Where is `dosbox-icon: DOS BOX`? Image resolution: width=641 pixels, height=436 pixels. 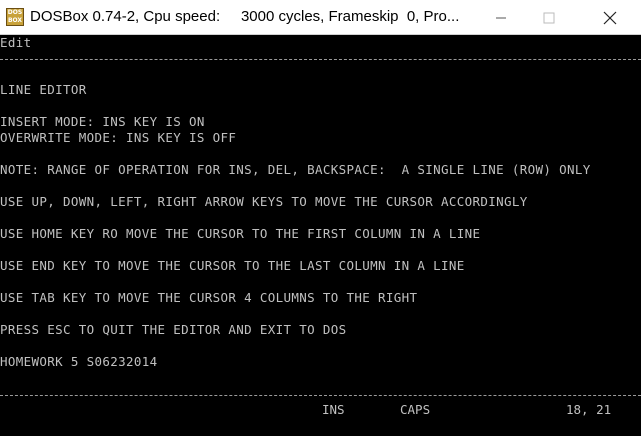
dosbox-icon: DOS BOX is located at coordinates (15, 17).